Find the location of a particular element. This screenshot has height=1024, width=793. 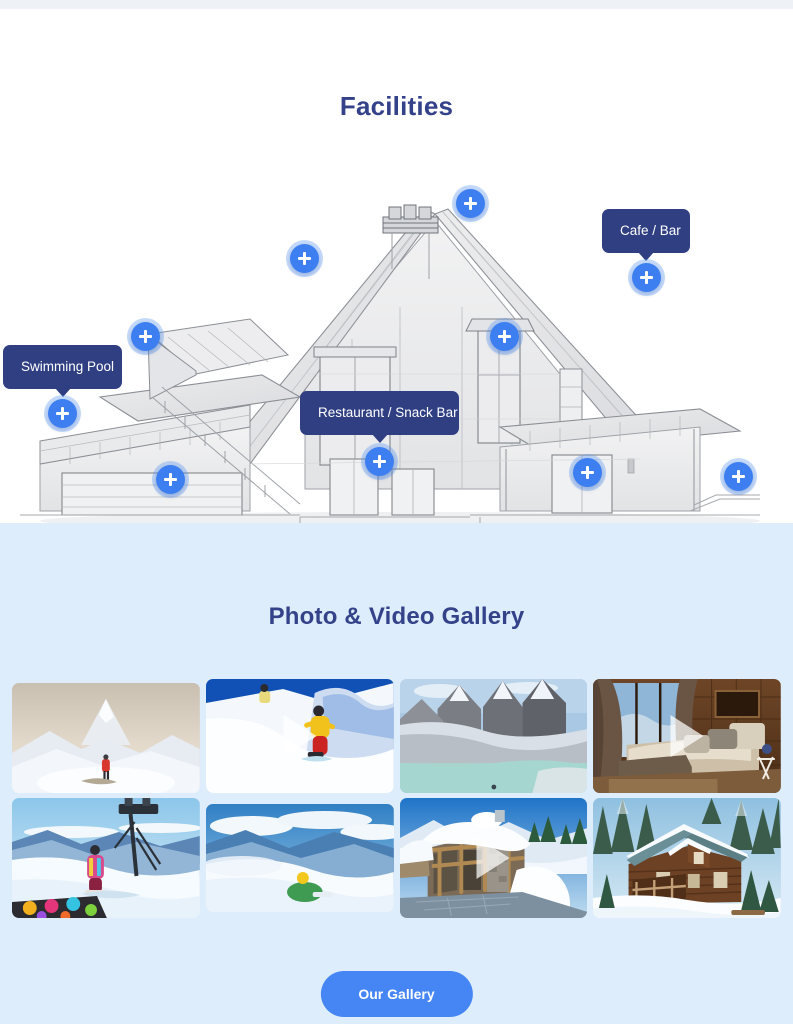

page-title: Facilities is located at coordinates (396, 106).